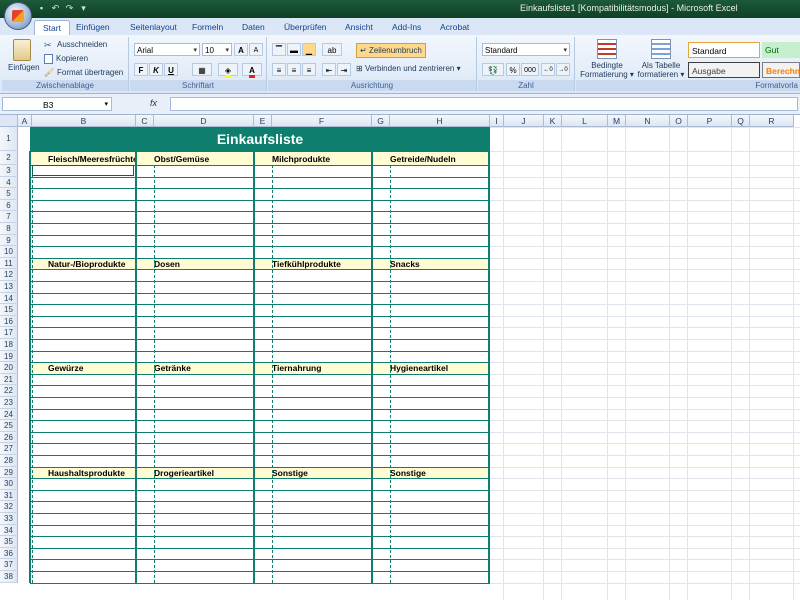  I want to click on category-header: Fleisch/Meeresfrüchte, so click(83, 158).